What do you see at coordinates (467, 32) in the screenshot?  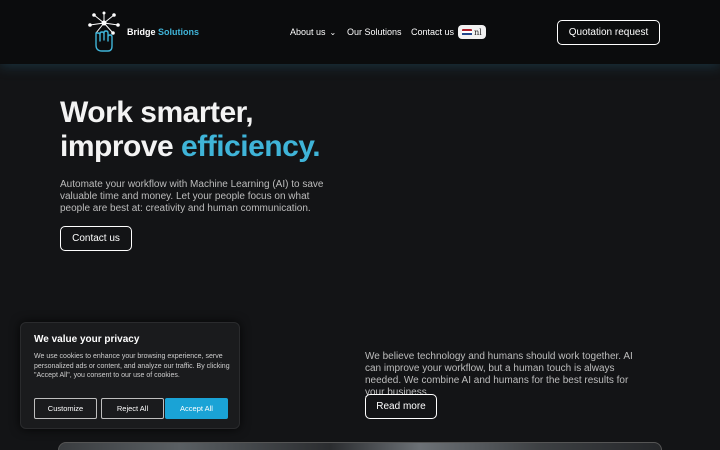 I see `netherlands-flag-icon` at bounding box center [467, 32].